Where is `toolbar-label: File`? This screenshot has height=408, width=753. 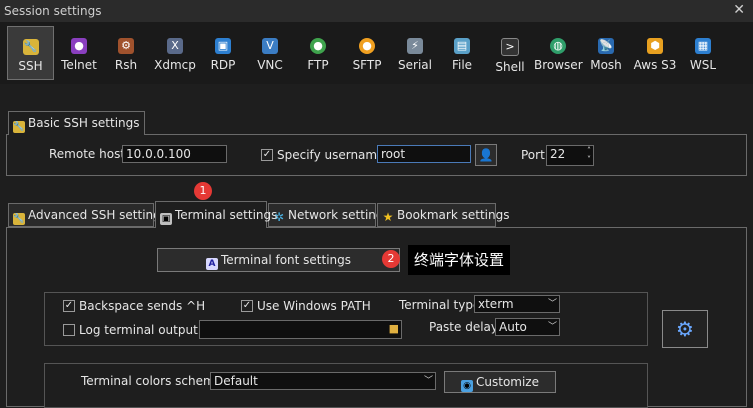 toolbar-label: File is located at coordinates (462, 65).